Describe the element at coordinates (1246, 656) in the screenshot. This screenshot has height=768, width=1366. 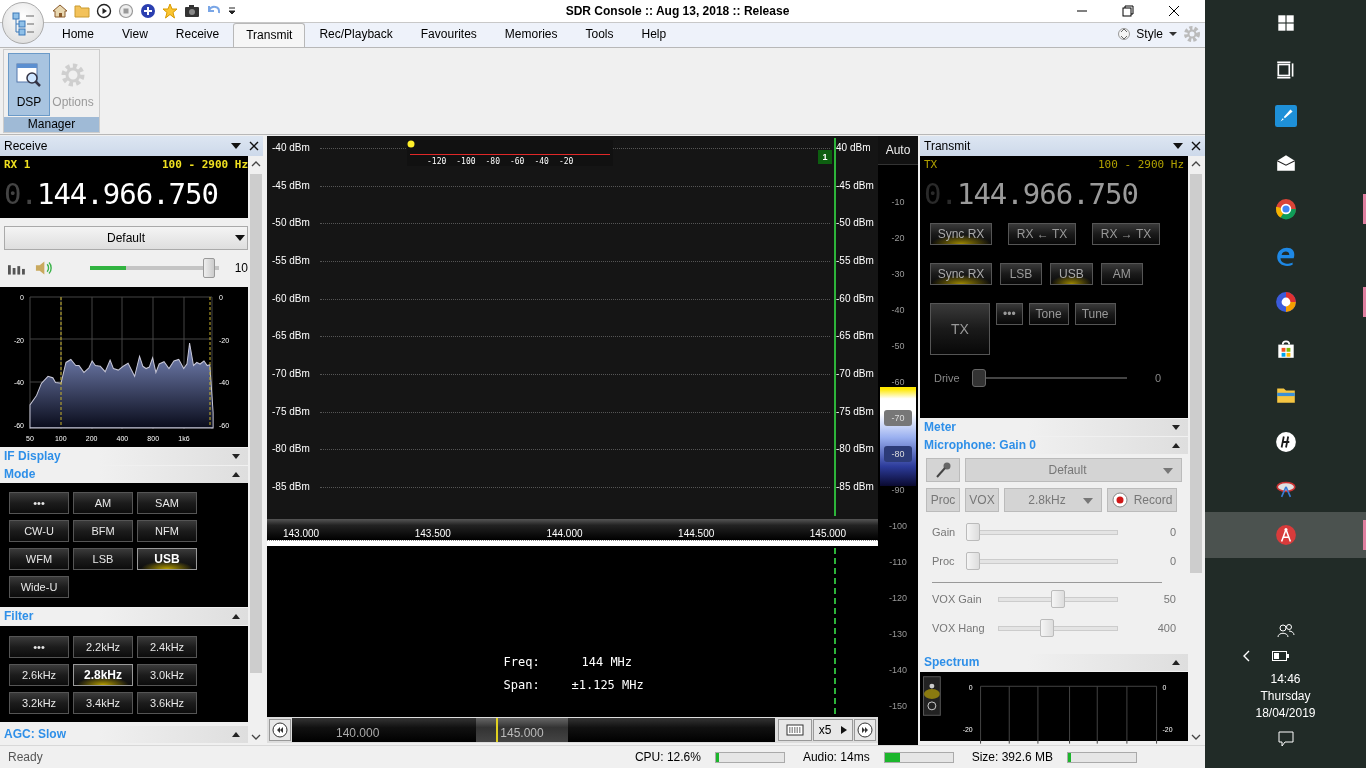
I see `chevron-left-icon` at that location.